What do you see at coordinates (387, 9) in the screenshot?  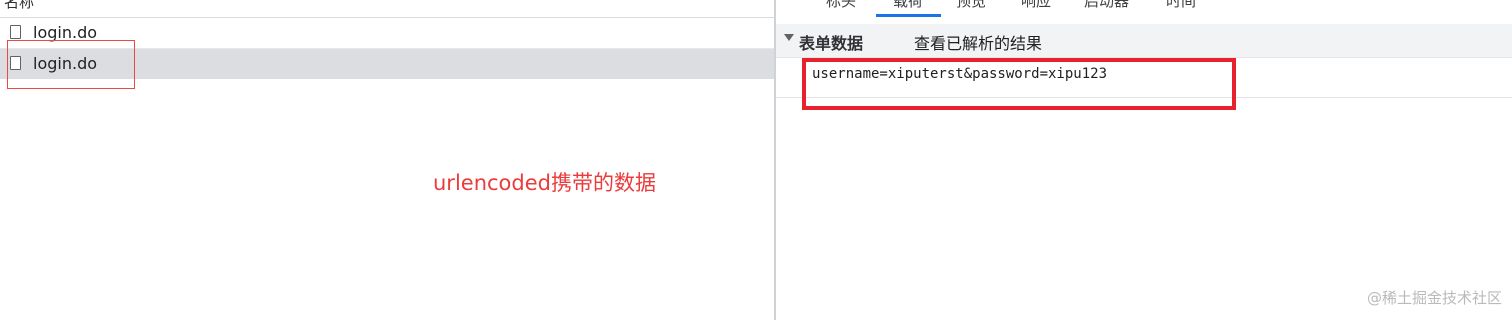 I see `name-column-header: 名称` at bounding box center [387, 9].